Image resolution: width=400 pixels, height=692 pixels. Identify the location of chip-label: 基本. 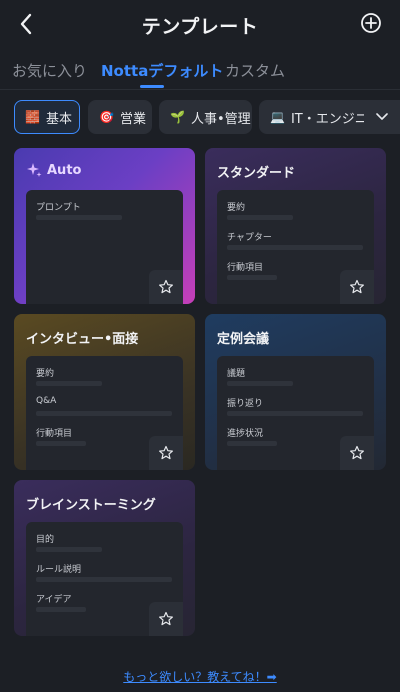
(58, 119).